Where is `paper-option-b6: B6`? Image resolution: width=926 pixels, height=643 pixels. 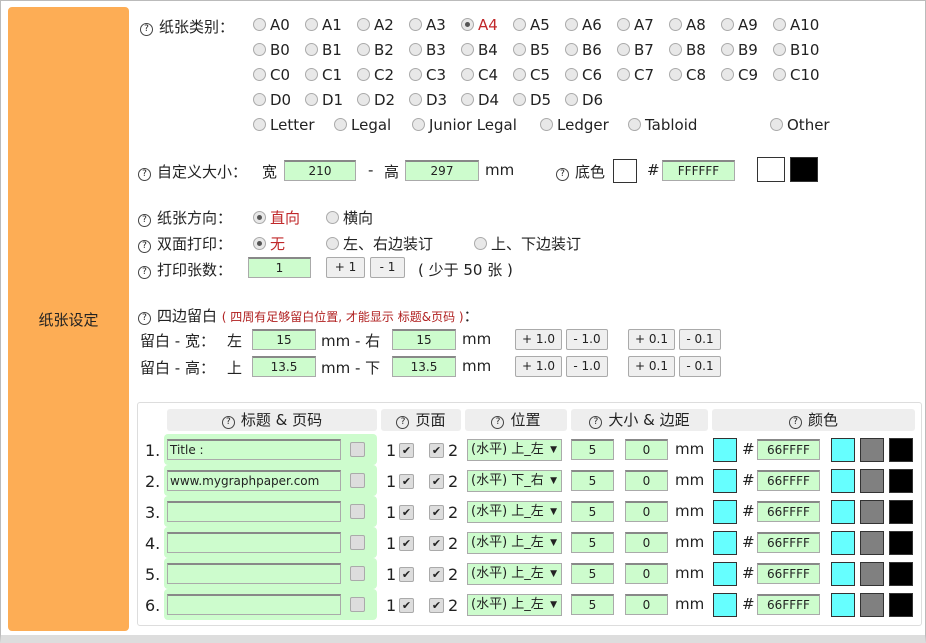
paper-option-b6: B6 is located at coordinates (583, 50).